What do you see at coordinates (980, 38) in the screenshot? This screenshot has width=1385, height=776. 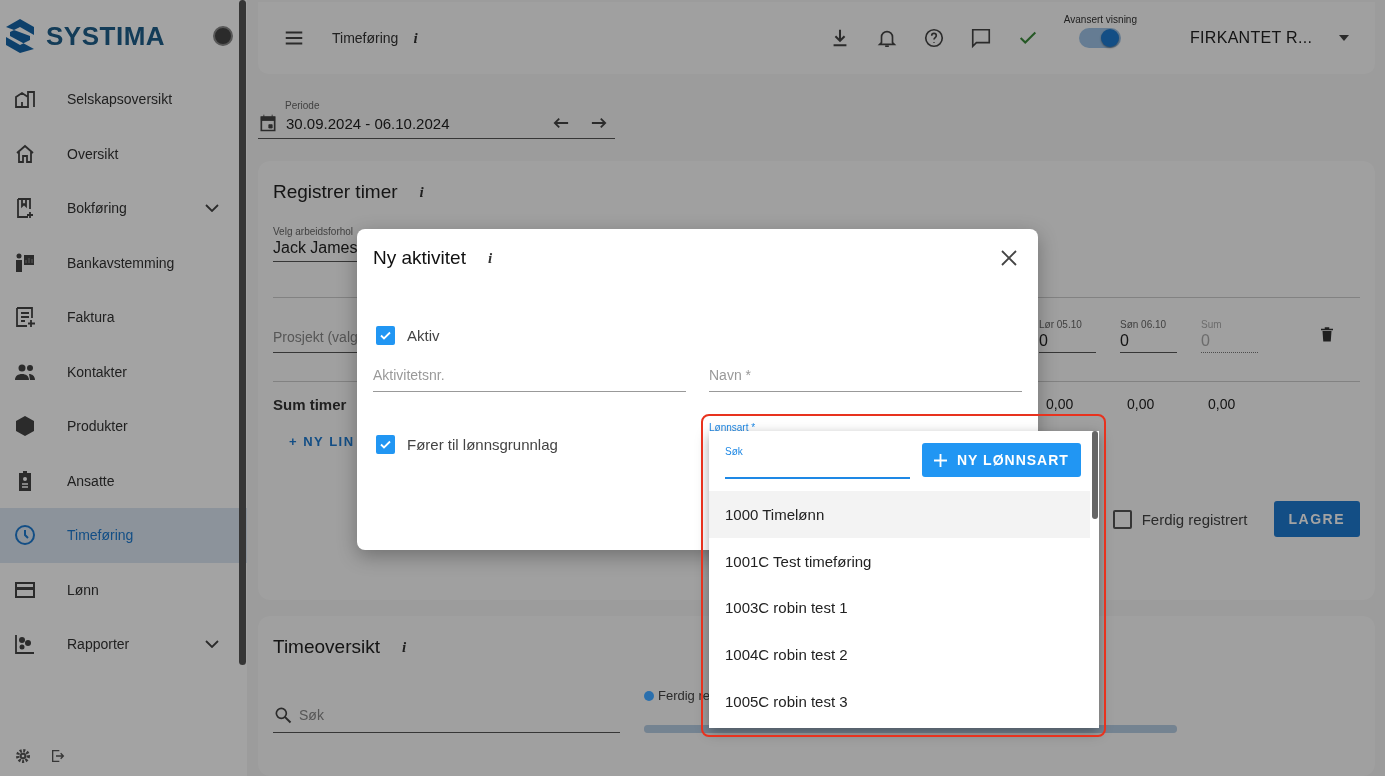 I see `chat-icon` at bounding box center [980, 38].